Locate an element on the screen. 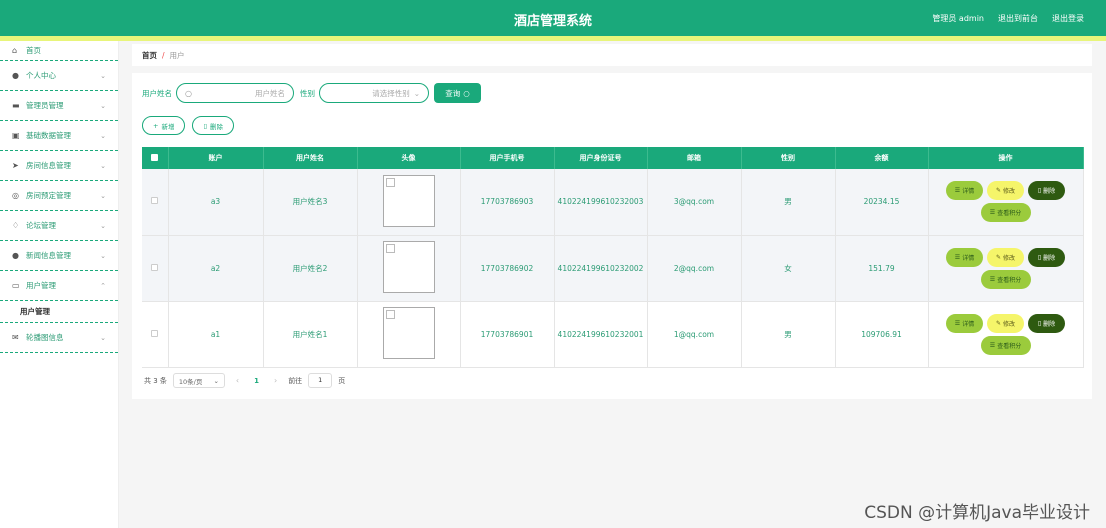 Image resolution: width=1106 pixels, height=528 pixels. goto-page-input: 1 is located at coordinates (320, 380).